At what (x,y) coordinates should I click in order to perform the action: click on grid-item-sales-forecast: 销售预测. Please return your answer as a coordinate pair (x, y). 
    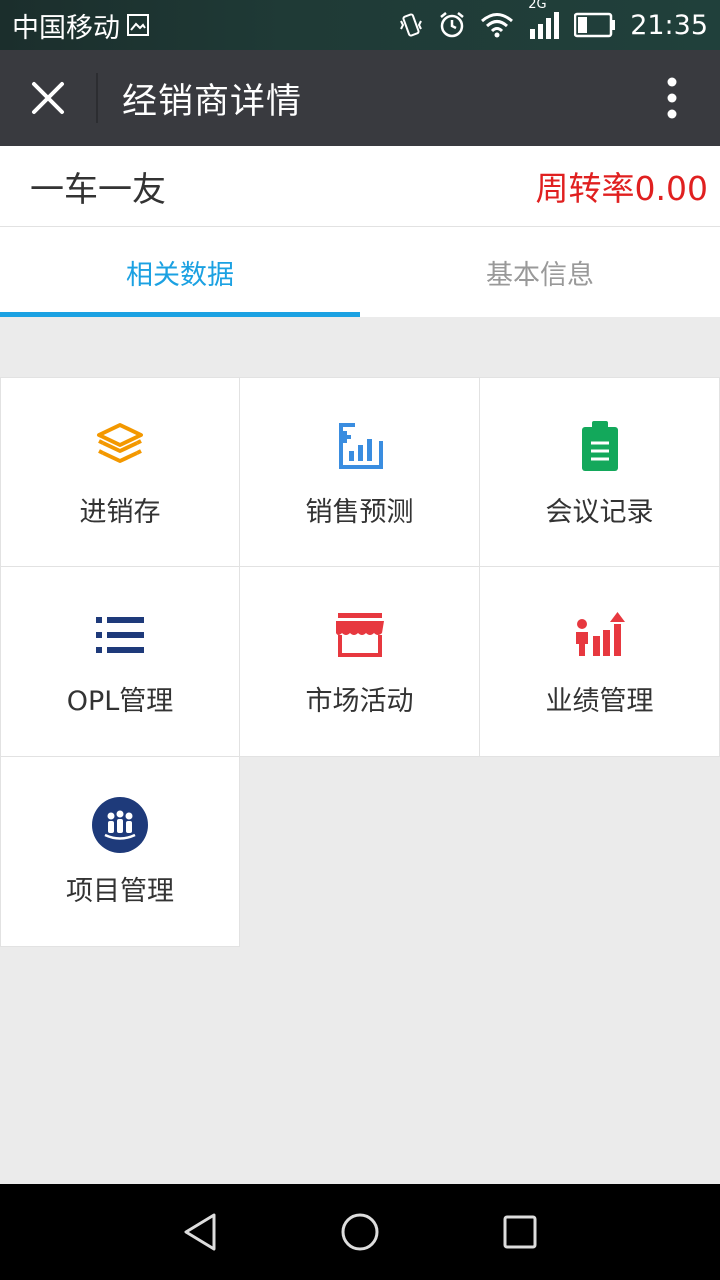
    Looking at the image, I should click on (360, 472).